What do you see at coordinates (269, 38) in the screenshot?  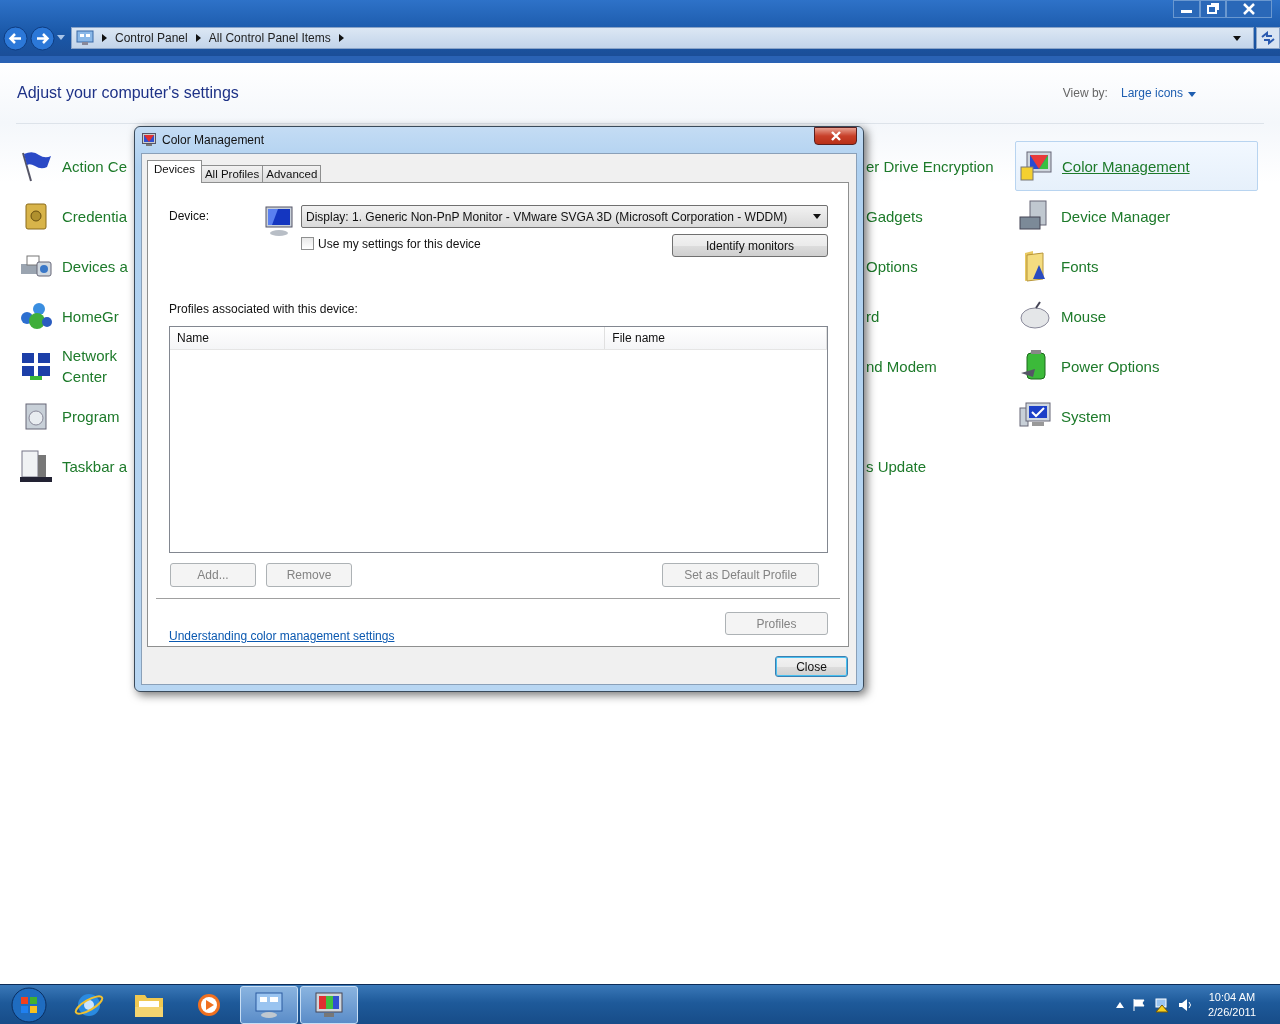 I see `breadcrumb: All Control Panel Items` at bounding box center [269, 38].